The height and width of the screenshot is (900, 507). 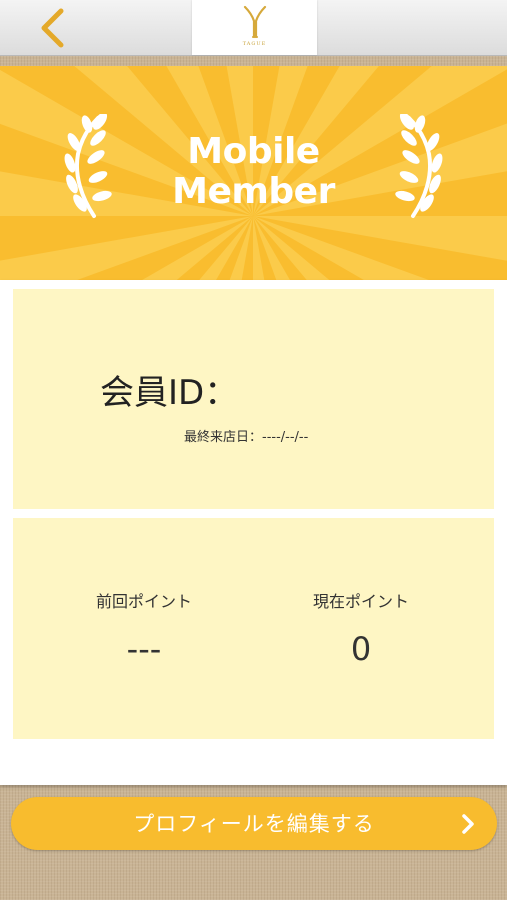 What do you see at coordinates (254, 44) in the screenshot?
I see `logo-text: TAGUE` at bounding box center [254, 44].